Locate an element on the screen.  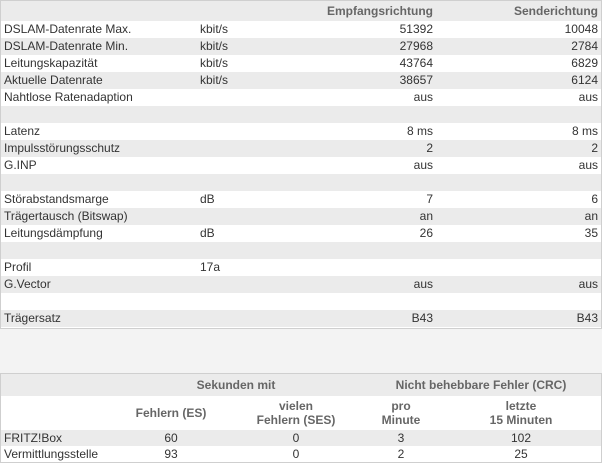
header-ses: vielen Fehlern (SES) is located at coordinates (296, 413).